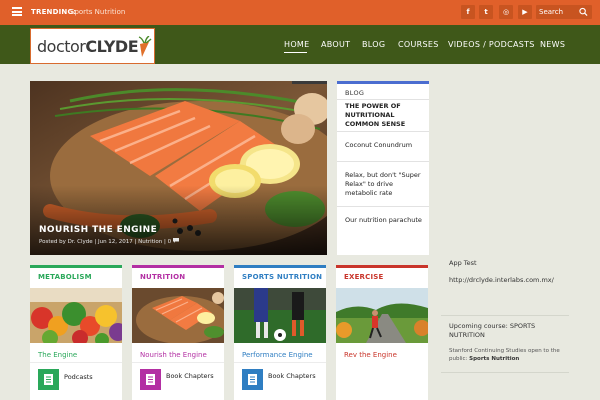  What do you see at coordinates (175, 240) in the screenshot?
I see `comment-icon` at bounding box center [175, 240].